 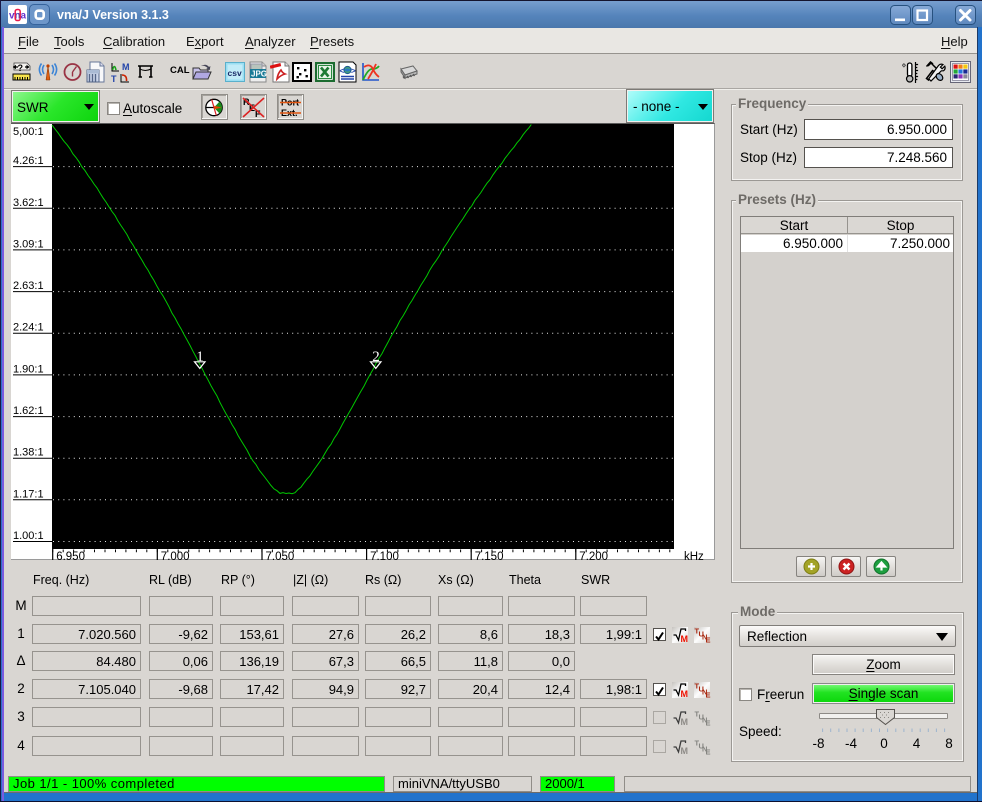 What do you see at coordinates (28, 286) in the screenshot?
I see `svg-text: 2.63:1` at bounding box center [28, 286].